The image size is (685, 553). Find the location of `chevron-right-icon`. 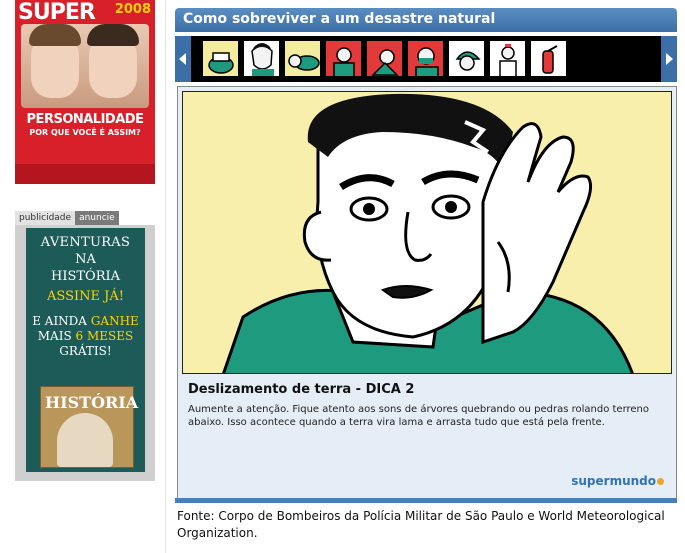

chevron-right-icon is located at coordinates (669, 59).